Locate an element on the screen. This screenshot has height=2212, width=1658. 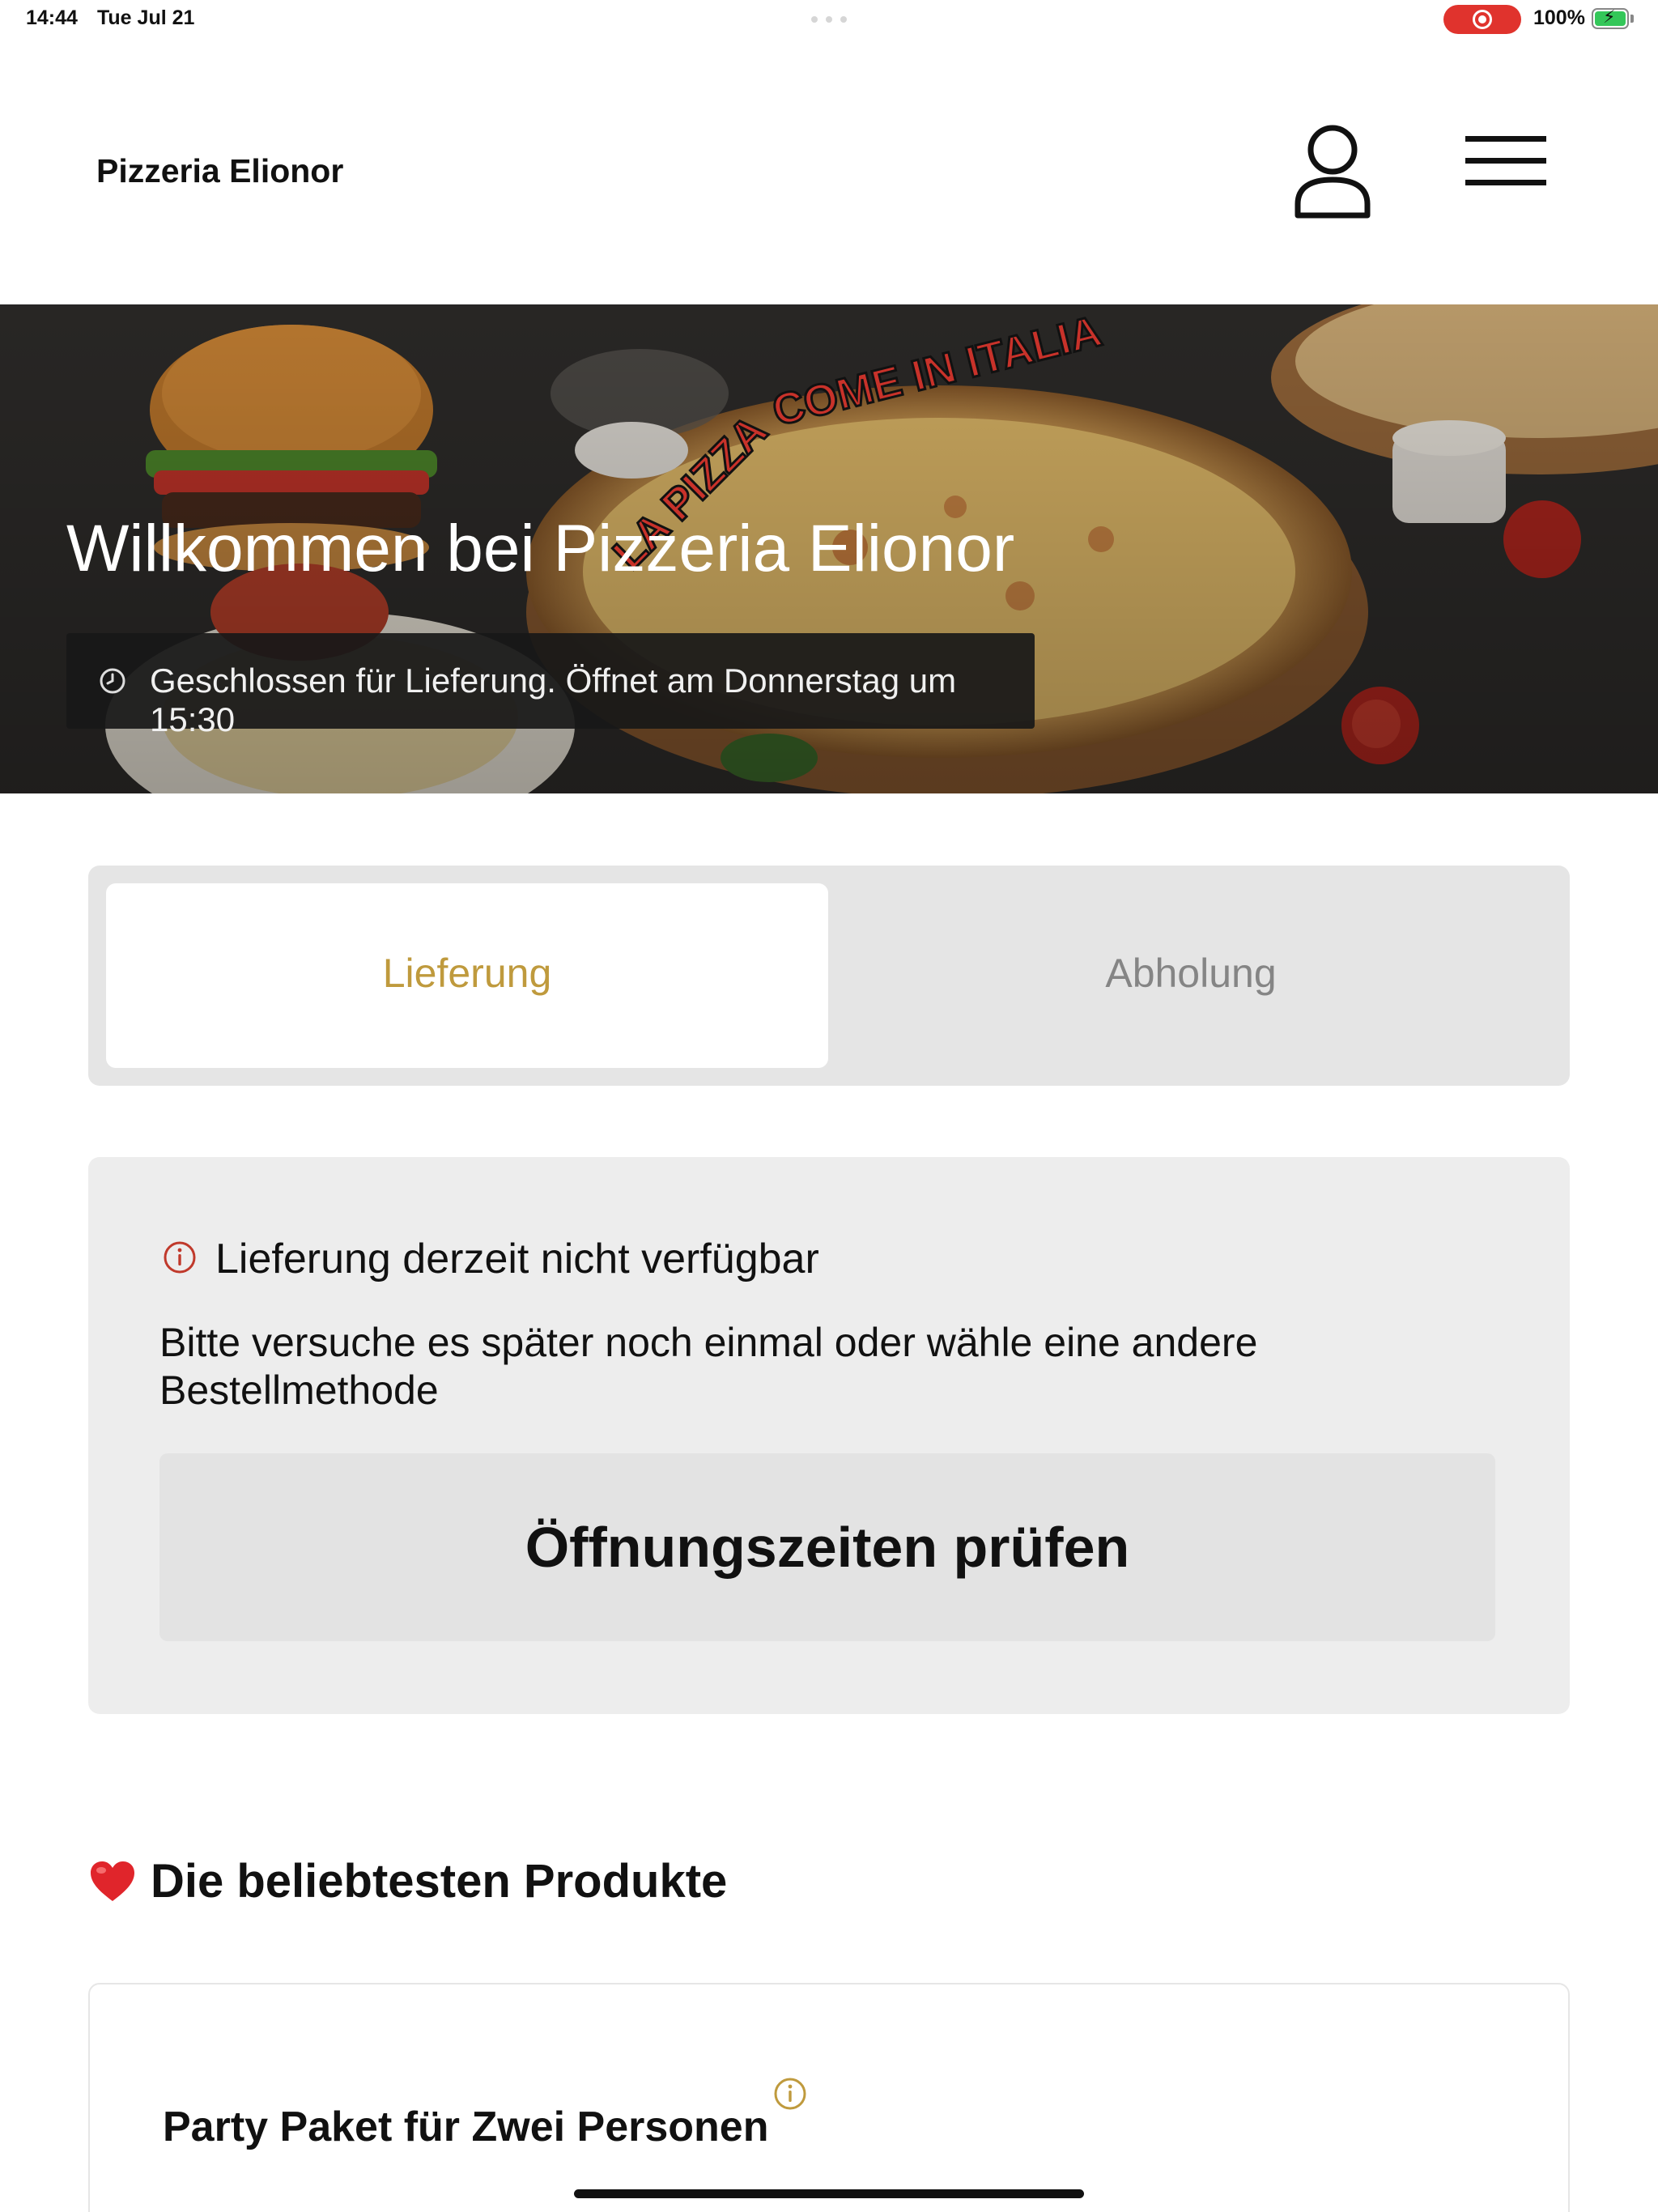
notice-title: Lieferung derzeit nicht verfügbar is located at coordinates (517, 1260).